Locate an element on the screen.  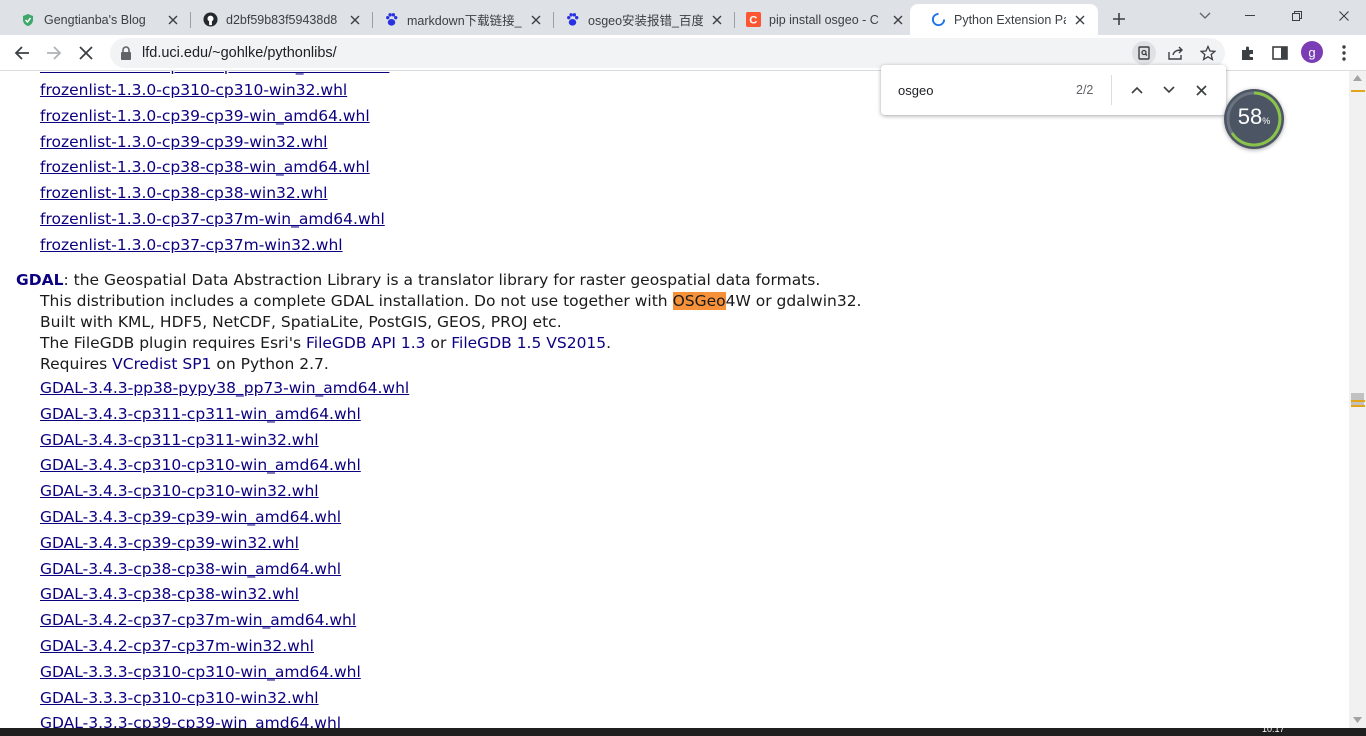
share-button is located at coordinates (1176, 53).